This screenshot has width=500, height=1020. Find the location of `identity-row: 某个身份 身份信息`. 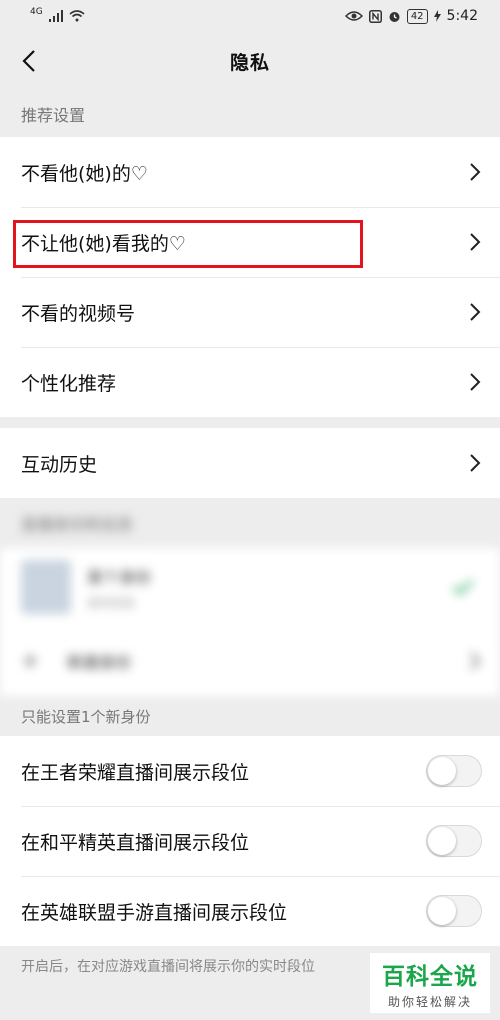

identity-row: 某个身份 身份信息 is located at coordinates (250, 587).